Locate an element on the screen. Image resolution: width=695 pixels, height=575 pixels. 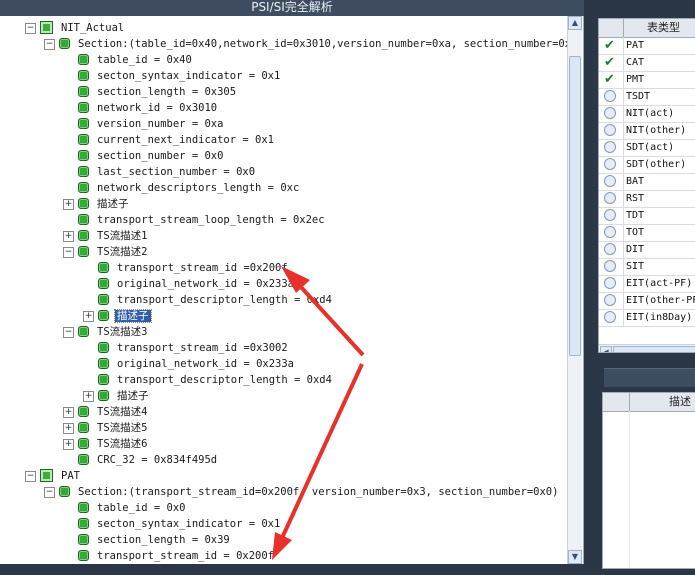
tree-node: + TS流描述5 is located at coordinates (106, 428).